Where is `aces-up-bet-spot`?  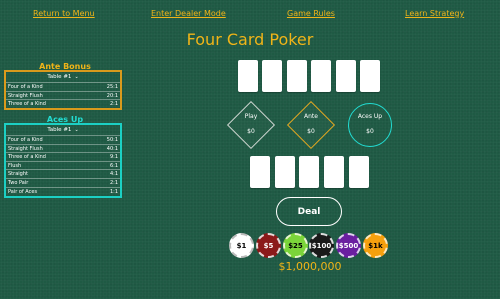
aces-up-bet-spot is located at coordinates (370, 125).